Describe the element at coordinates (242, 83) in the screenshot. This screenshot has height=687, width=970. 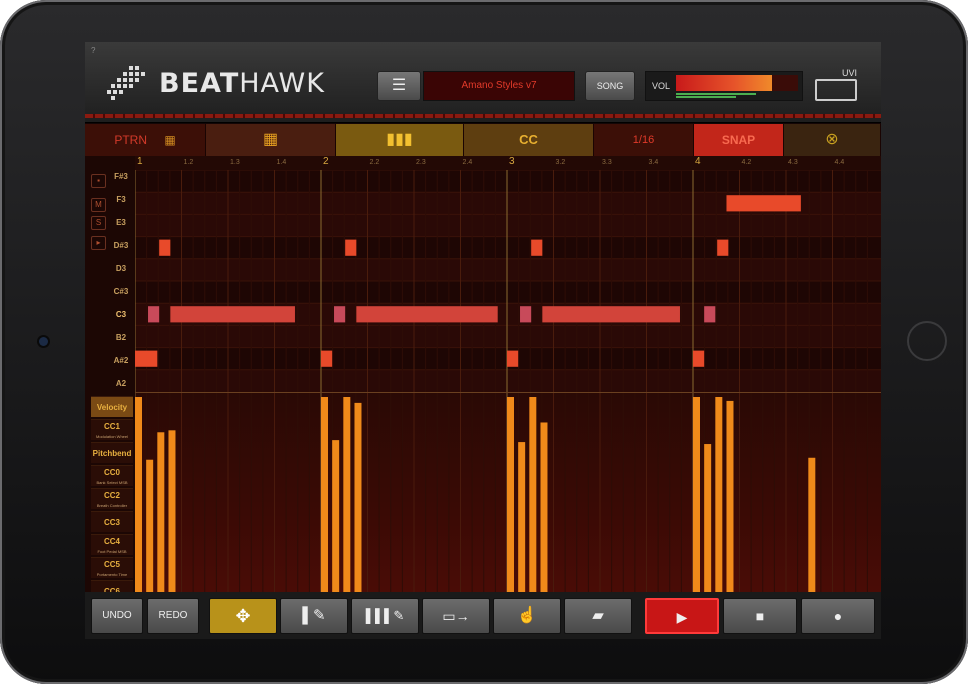
I see `app-logo: BEATHAWK` at that location.